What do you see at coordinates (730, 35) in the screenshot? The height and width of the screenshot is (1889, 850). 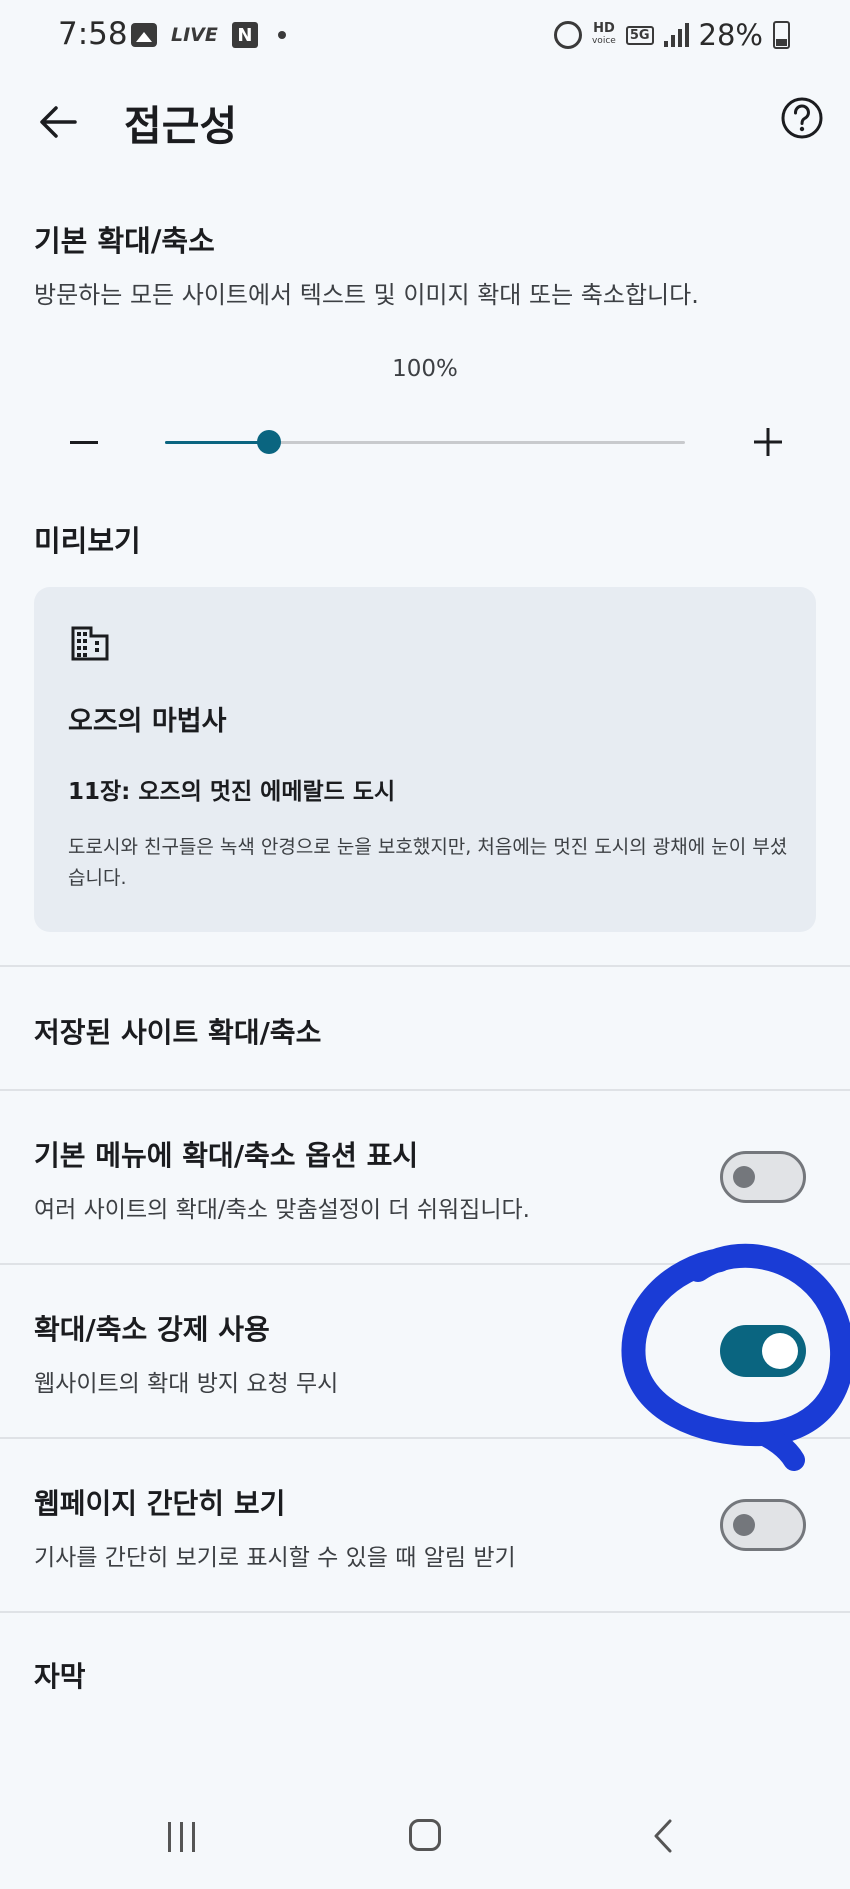 I see `battery-percent: 28%` at bounding box center [730, 35].